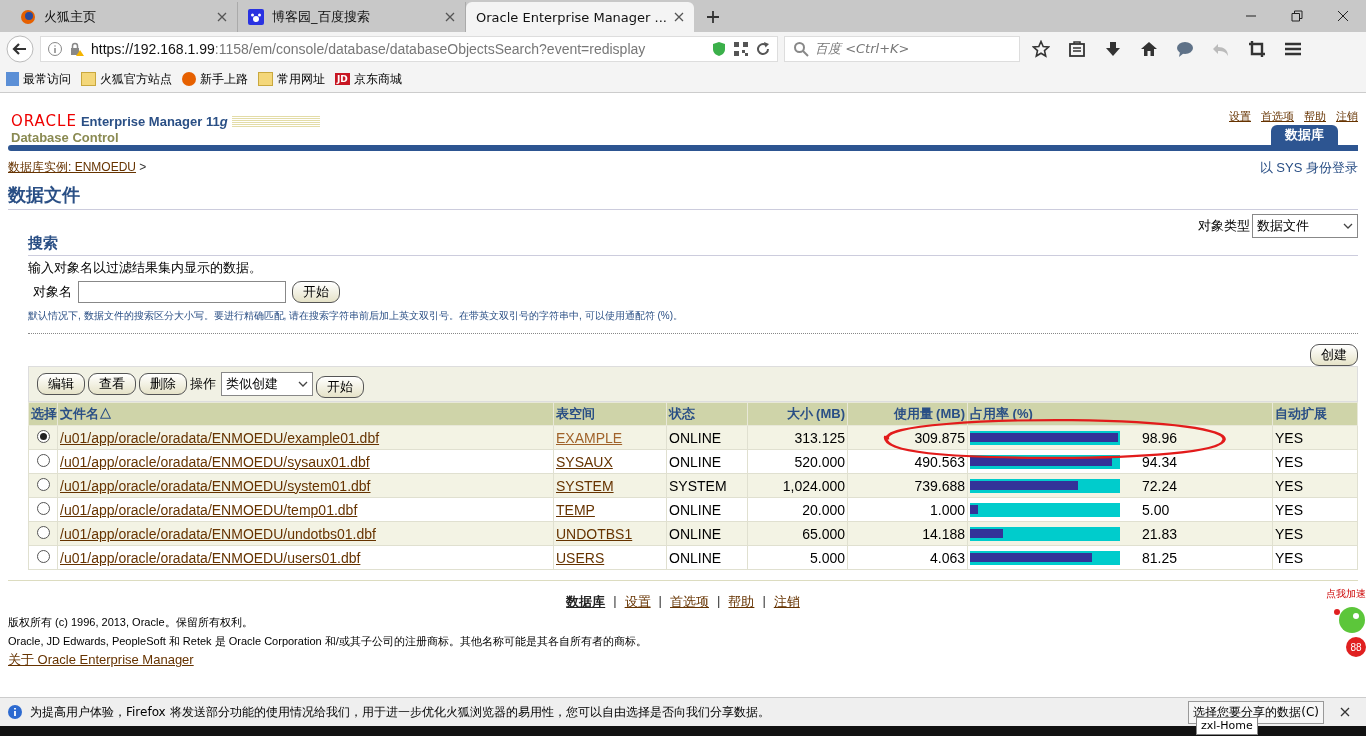 The image size is (1366, 736). What do you see at coordinates (356, 316) in the screenshot?
I see `search-hint: 默认情况下, 数据文件的搜索区分大小写。要进行精确匹配, 请在搜索字符串前后加上英文双引号。在带英文双引号的字符串中, 可以使用通配符 (%)。` at bounding box center [356, 316].